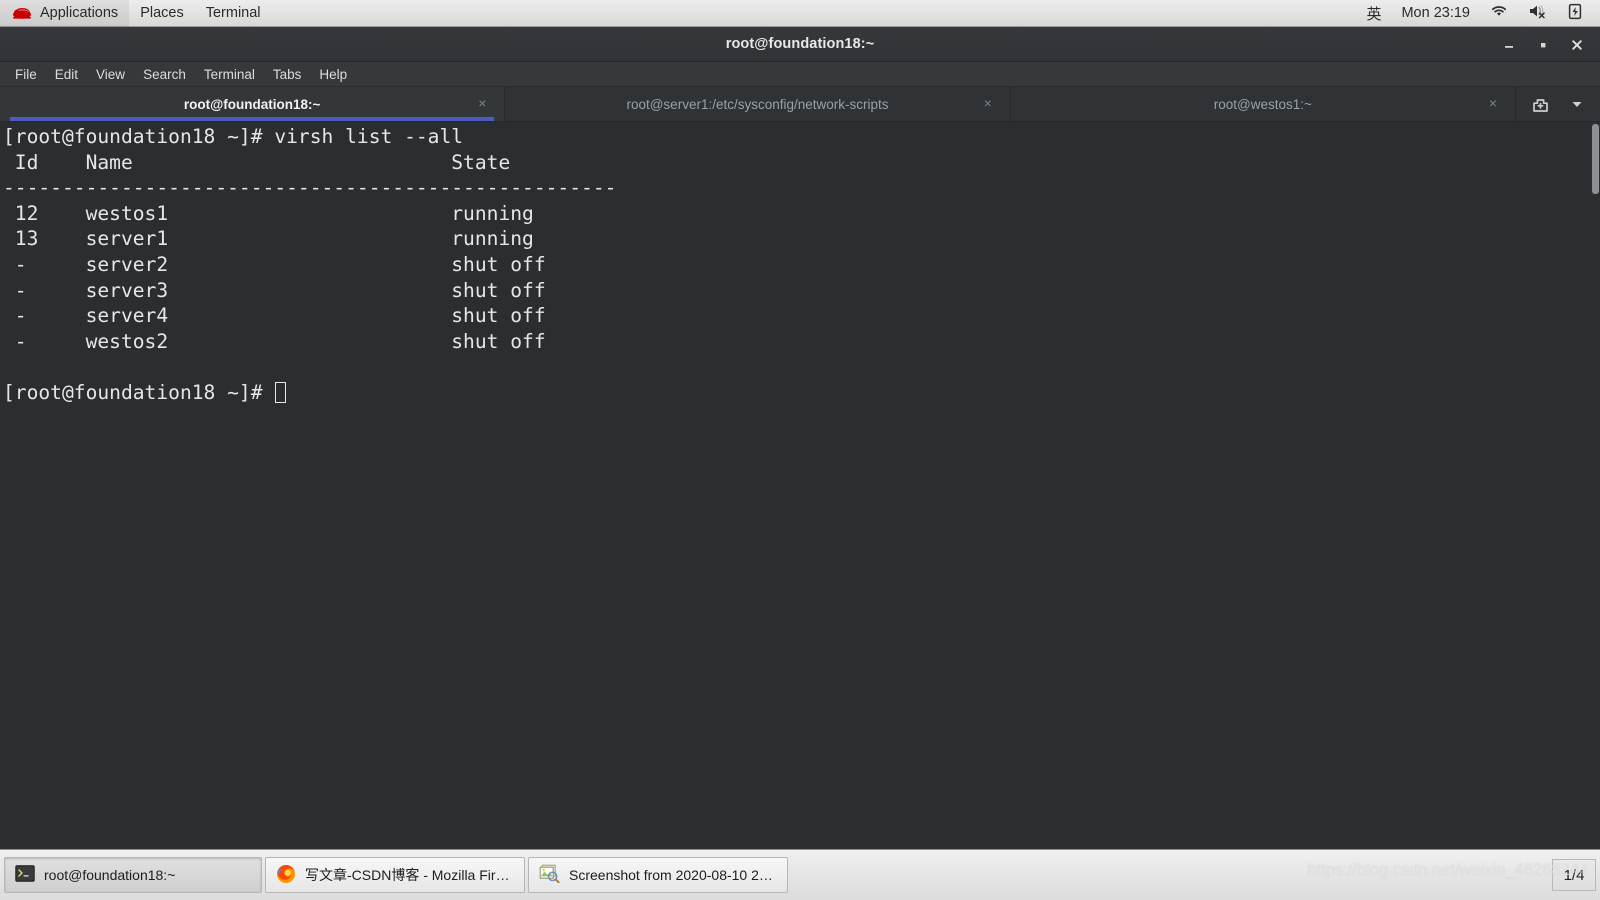 This screenshot has width=1600, height=900. Describe the element at coordinates (549, 875) in the screenshot. I see `image-viewer-icon` at that location.